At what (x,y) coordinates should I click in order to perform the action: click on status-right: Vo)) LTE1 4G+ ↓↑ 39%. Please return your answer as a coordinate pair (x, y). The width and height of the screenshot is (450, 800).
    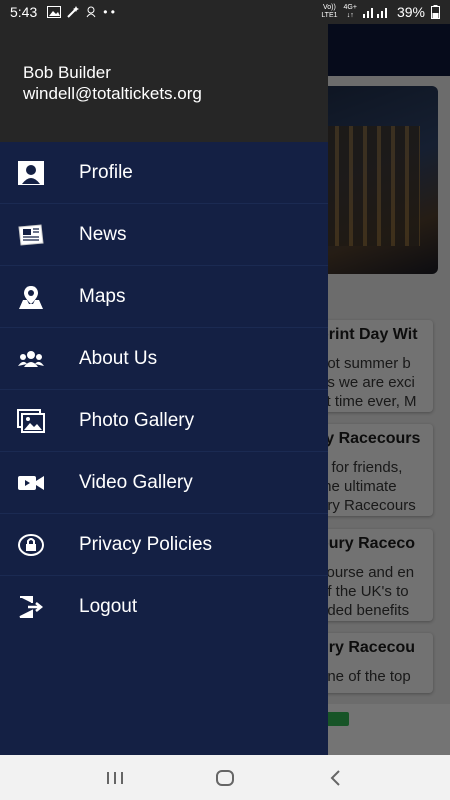
    Looking at the image, I should click on (380, 12).